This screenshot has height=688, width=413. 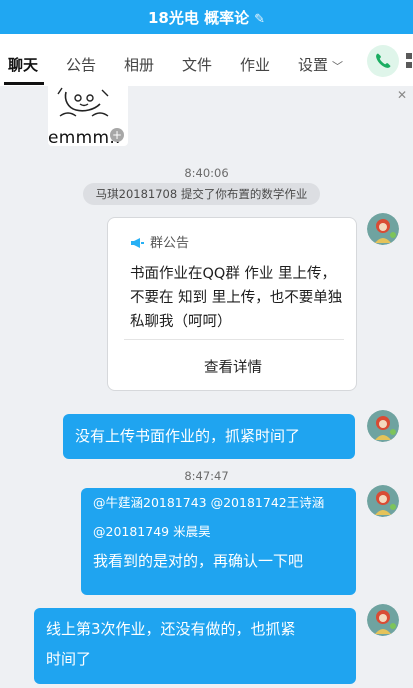 I want to click on message-bubble: 线上第3次作业，还没有做的，也抓紧 时间了, so click(x=195, y=646).